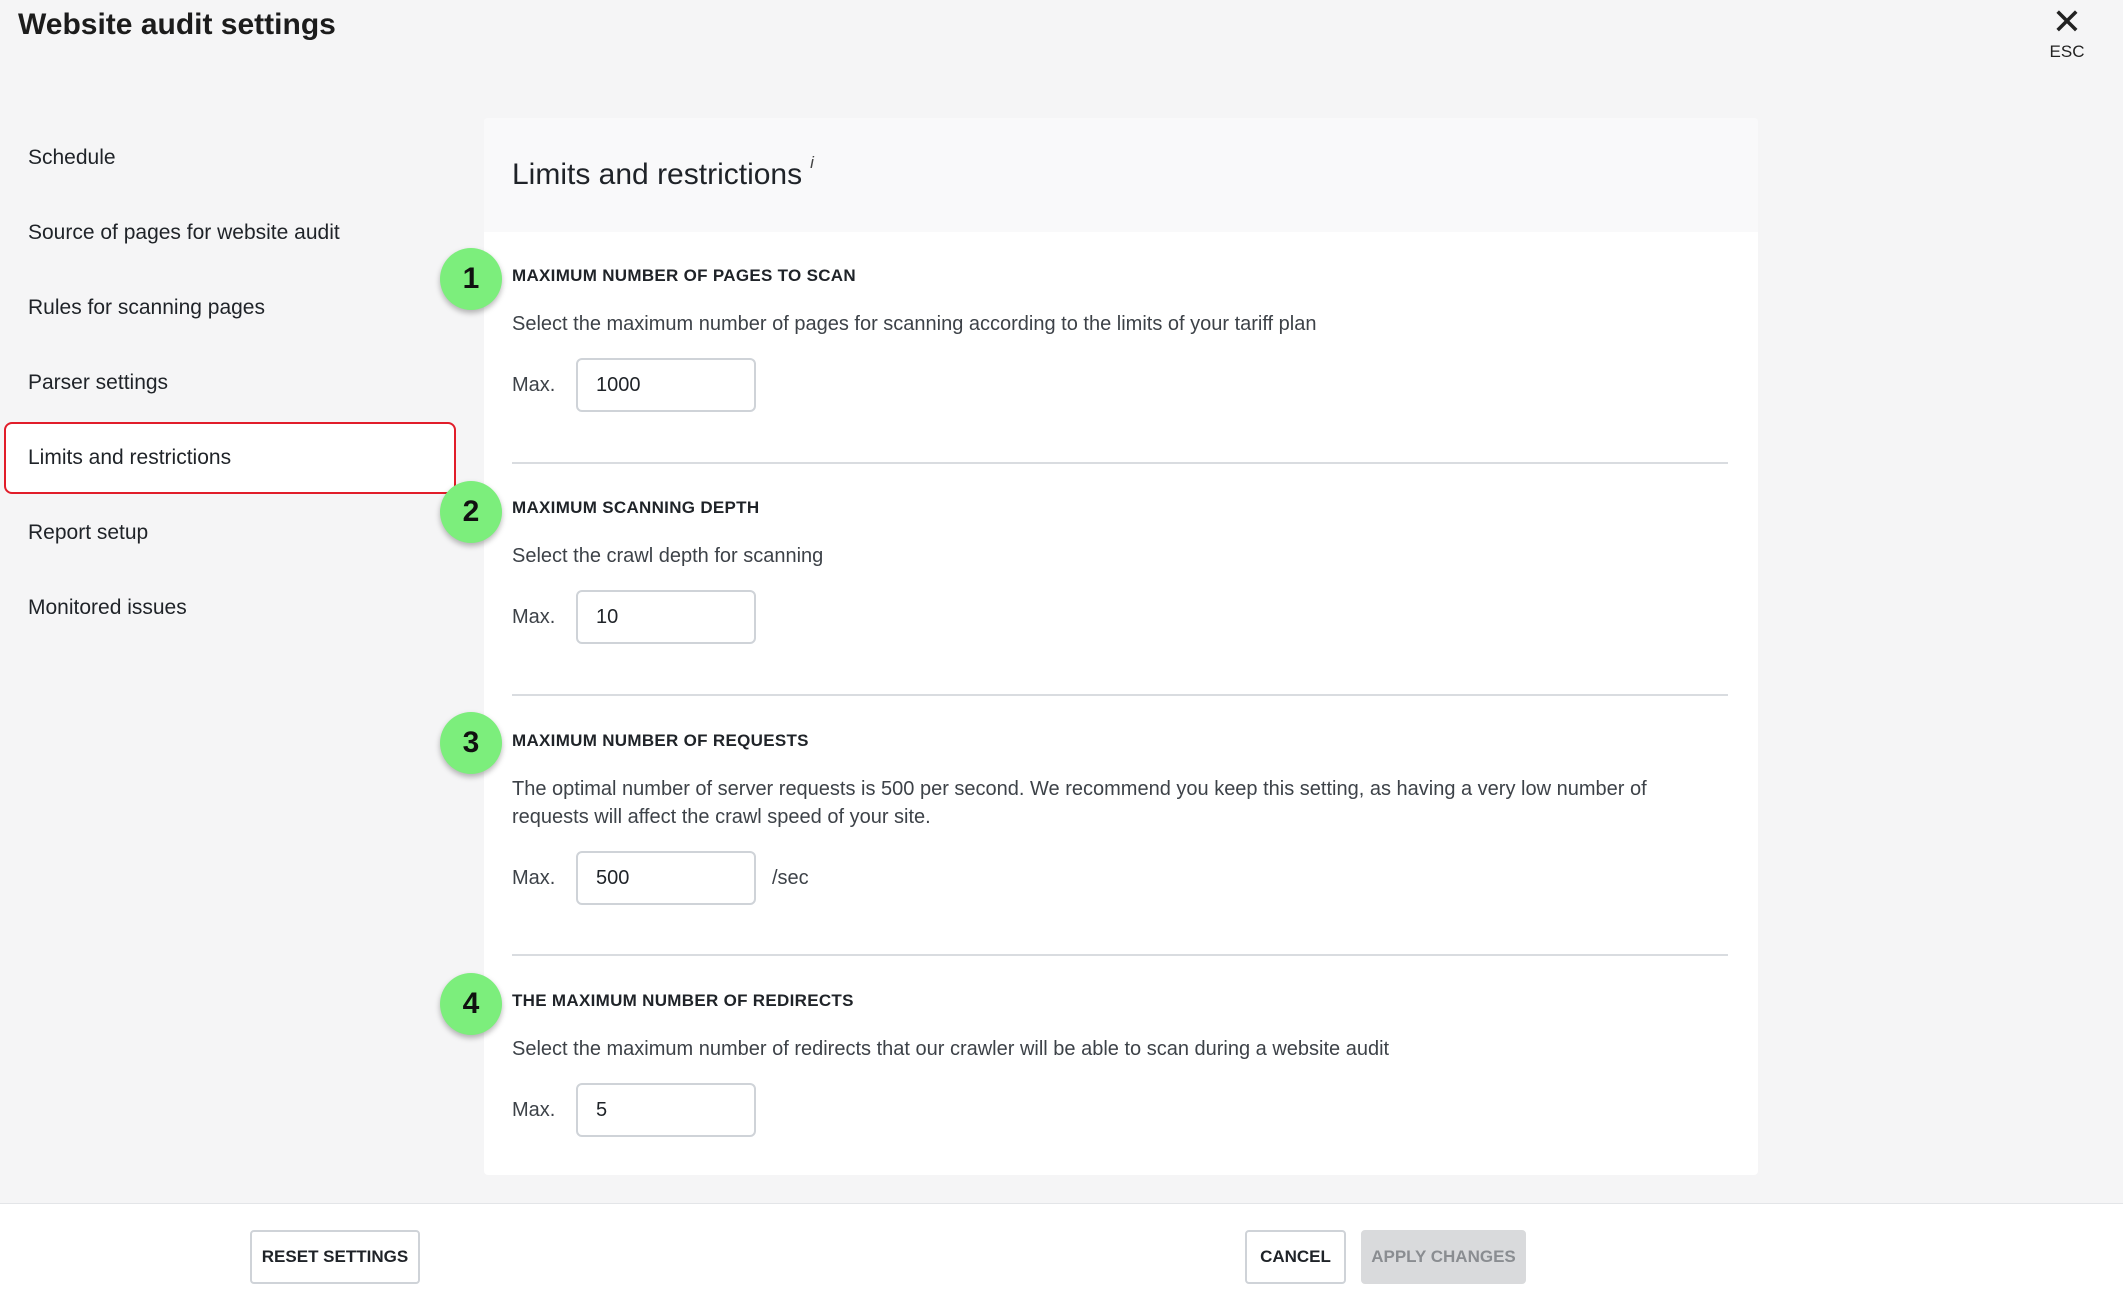 Image resolution: width=2123 pixels, height=1289 pixels. What do you see at coordinates (790, 877) in the screenshot?
I see `unit-label: /sec` at bounding box center [790, 877].